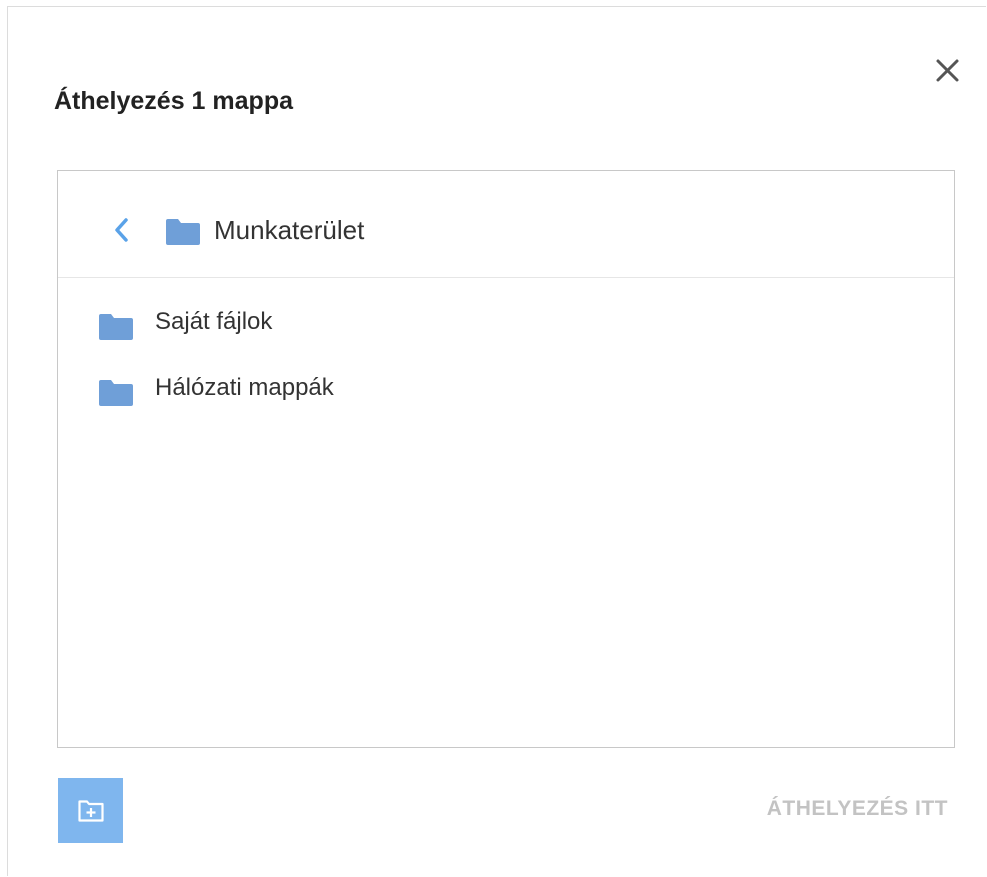  I want to click on close-icon, so click(948, 71).